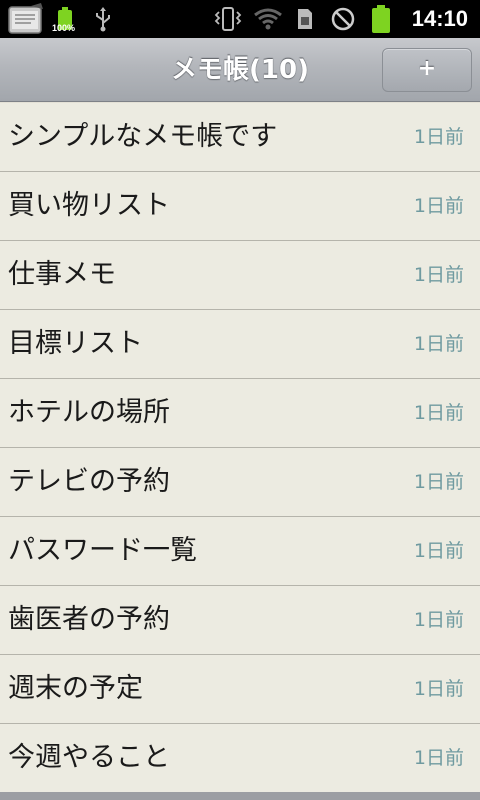  I want to click on memo-title: パスワード一覧, so click(102, 550).